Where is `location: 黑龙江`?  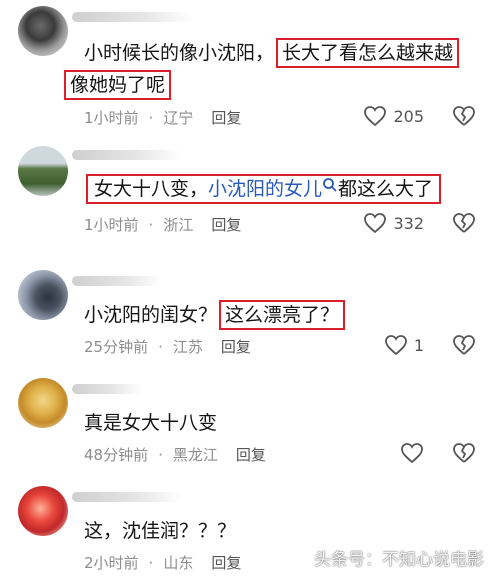
location: 黑龙江 is located at coordinates (195, 455).